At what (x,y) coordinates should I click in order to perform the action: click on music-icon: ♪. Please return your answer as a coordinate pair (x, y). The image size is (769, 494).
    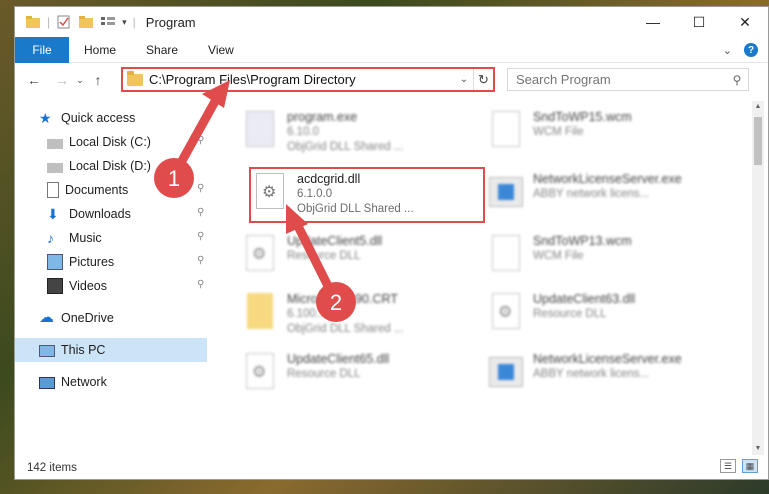
    Looking at the image, I should click on (50, 238).